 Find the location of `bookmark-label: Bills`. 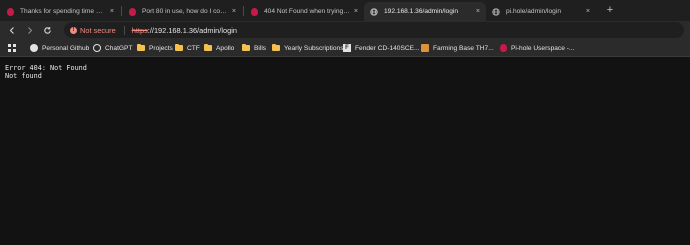

bookmark-label: Bills is located at coordinates (260, 48).